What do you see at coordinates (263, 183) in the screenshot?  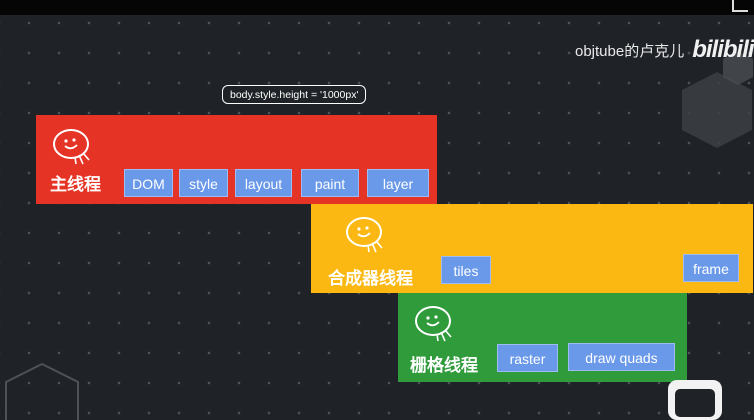 I see `task-layout: layout` at bounding box center [263, 183].